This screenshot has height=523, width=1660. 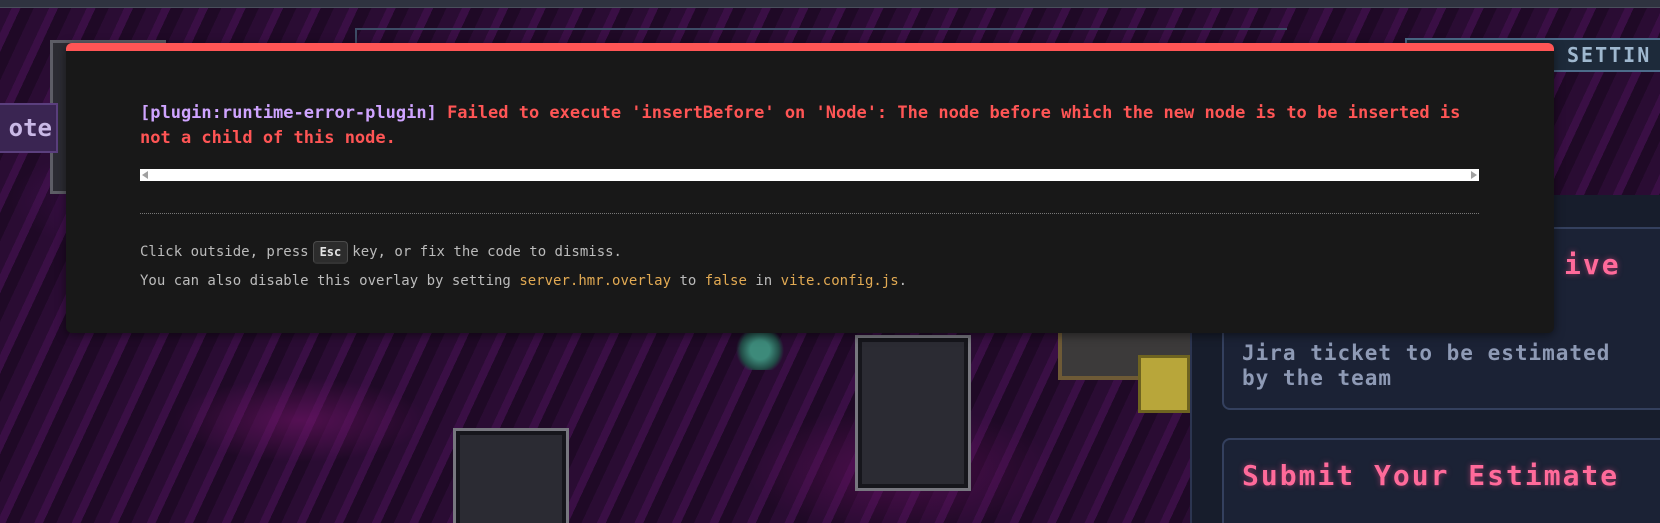 I want to click on submit-estimate-card: Submit Your Estimate, so click(x=1441, y=480).